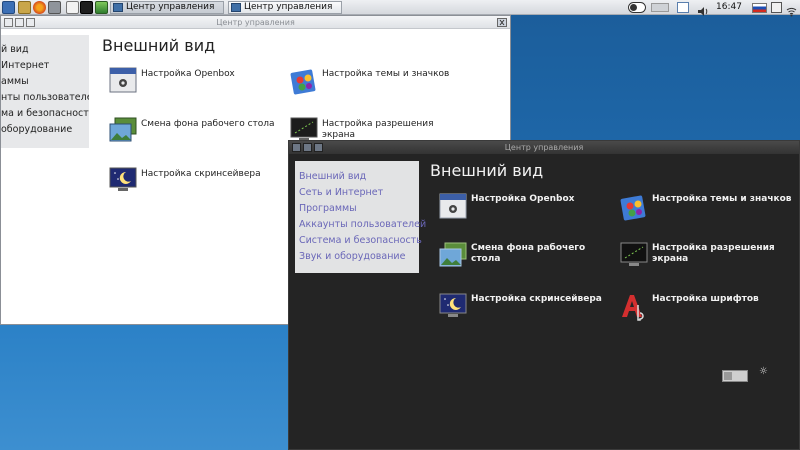 The width and height of the screenshot is (800, 450). What do you see at coordinates (502, 22) in the screenshot?
I see `window-close-icon` at bounding box center [502, 22].